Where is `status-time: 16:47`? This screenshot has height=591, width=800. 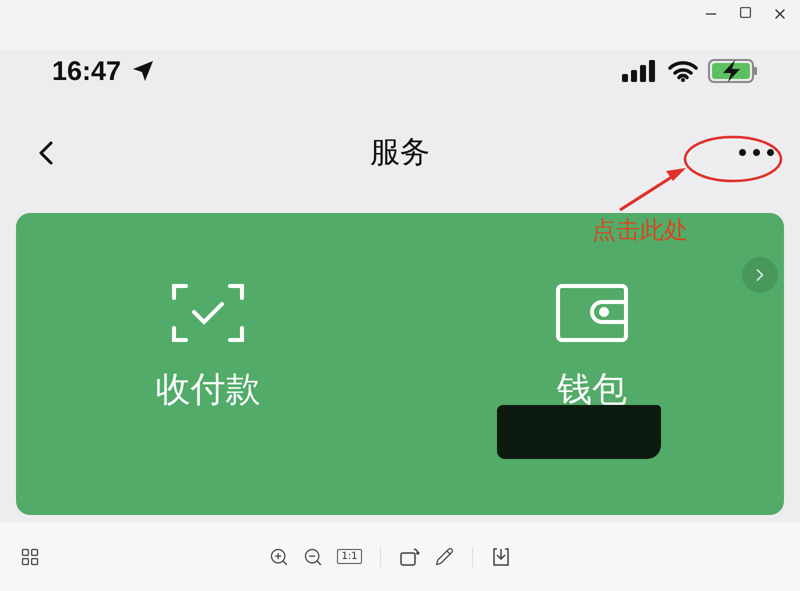 status-time: 16:47 is located at coordinates (87, 71).